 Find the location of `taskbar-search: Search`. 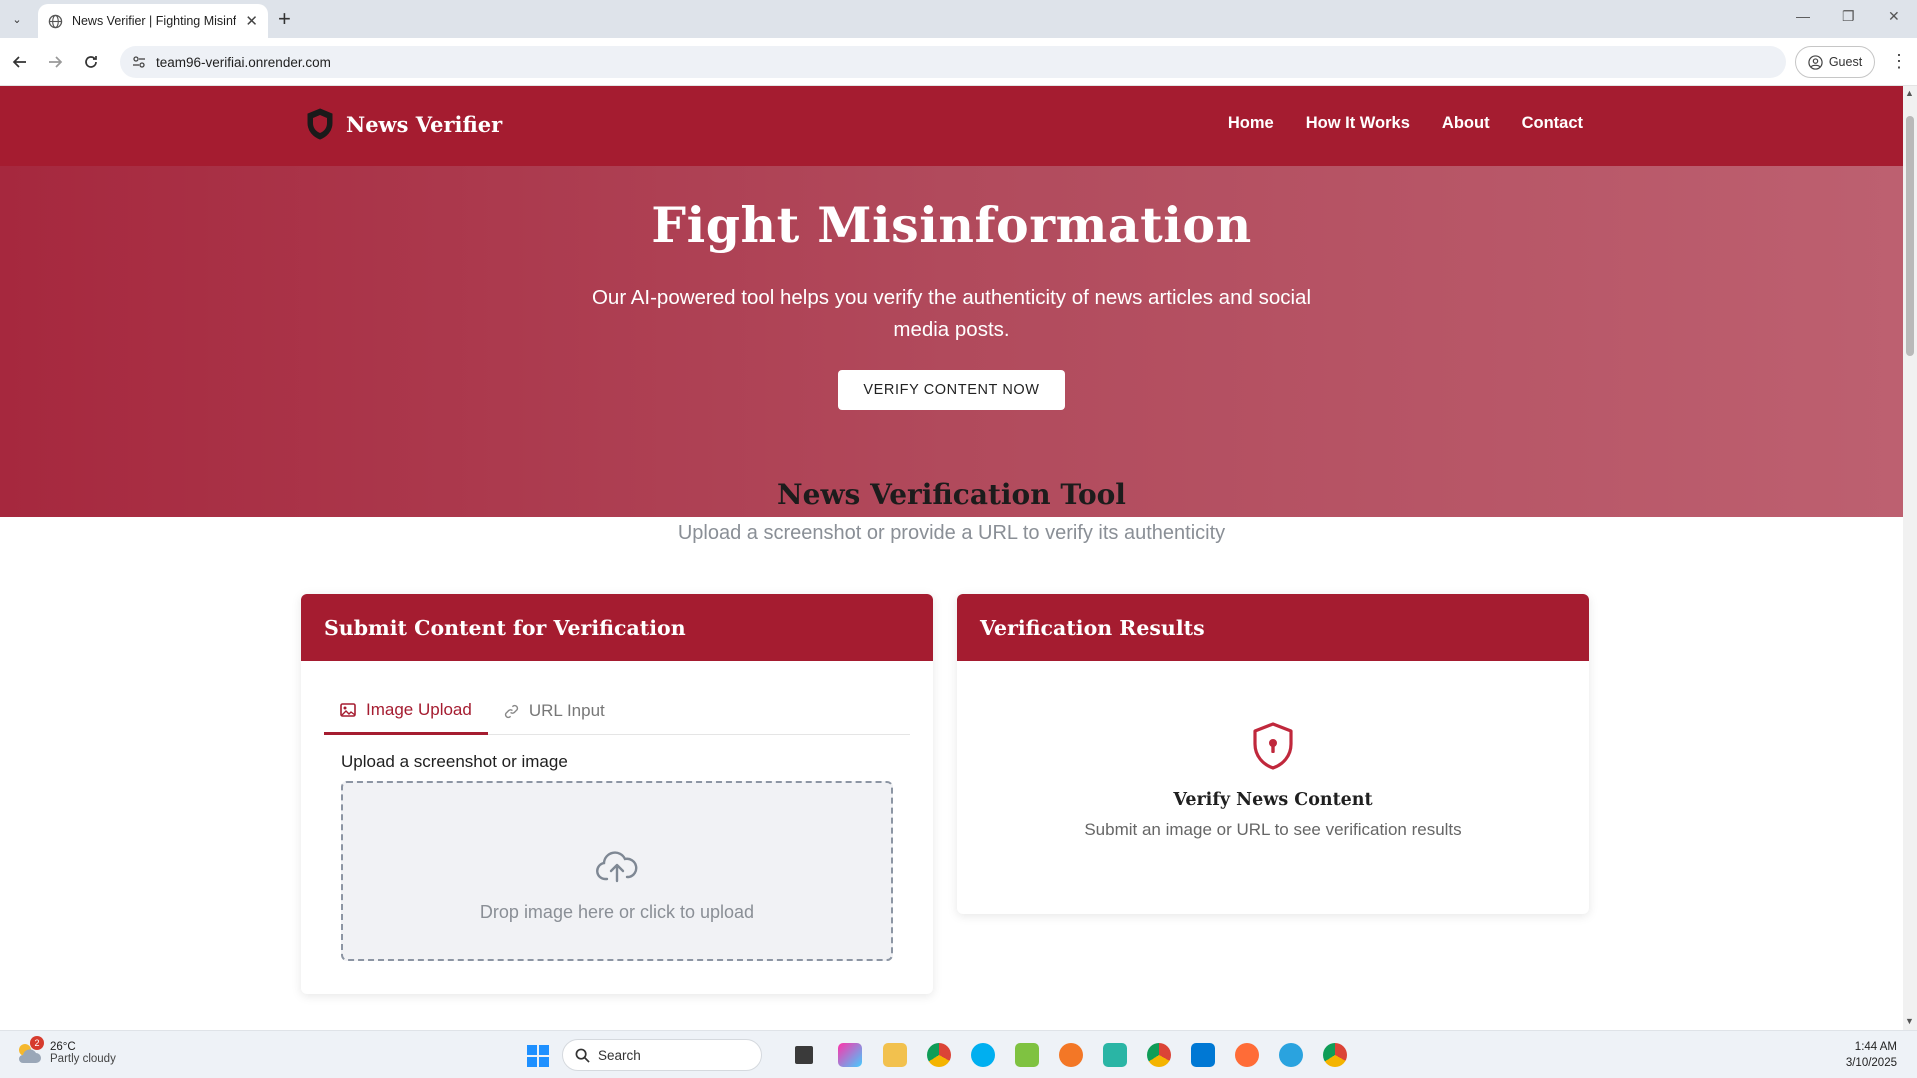

taskbar-search: Search is located at coordinates (662, 1055).